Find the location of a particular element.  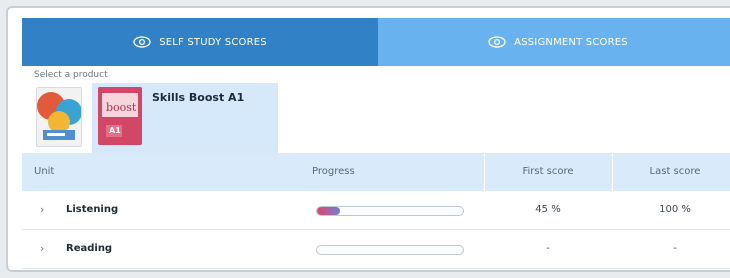

product-list: boost A1 Skills Boost A1 is located at coordinates (152, 118).